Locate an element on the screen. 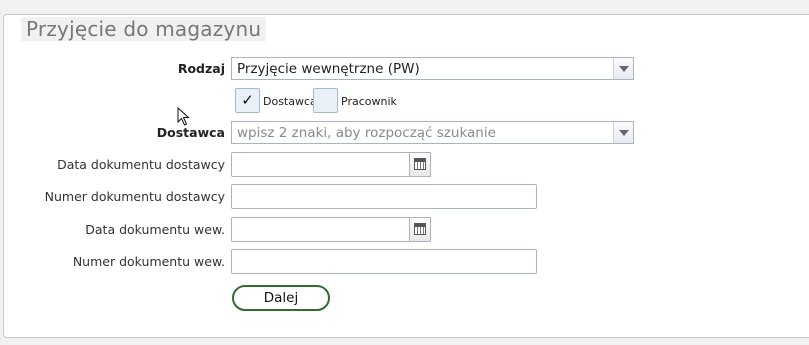 Image resolution: width=809 pixels, height=345 pixels. pracownik-checkbox-label: Pracownik is located at coordinates (369, 101).